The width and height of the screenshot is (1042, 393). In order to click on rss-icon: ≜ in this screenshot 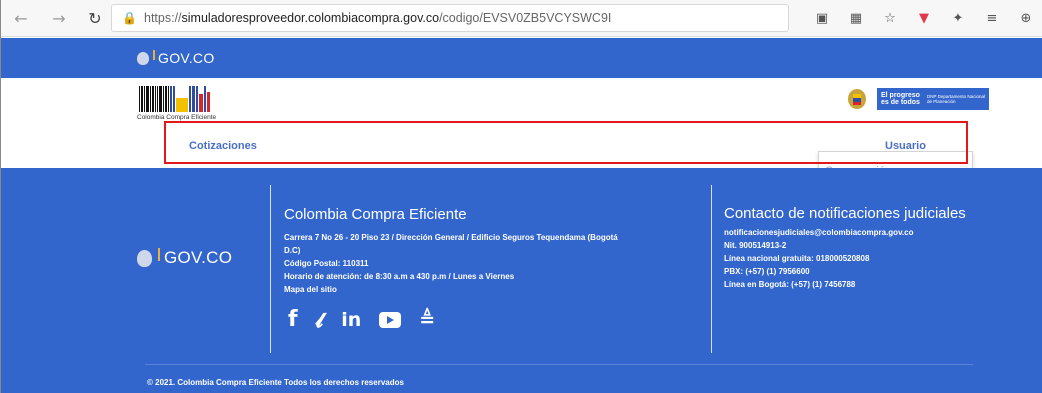, I will do `click(427, 320)`.